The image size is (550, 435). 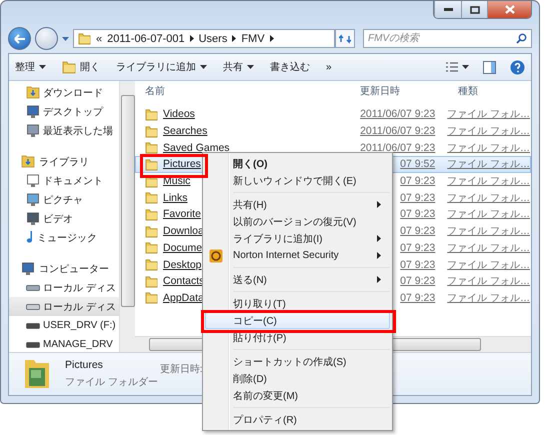 What do you see at coordinates (84, 365) in the screenshot?
I see `details-name: Pictures` at bounding box center [84, 365].